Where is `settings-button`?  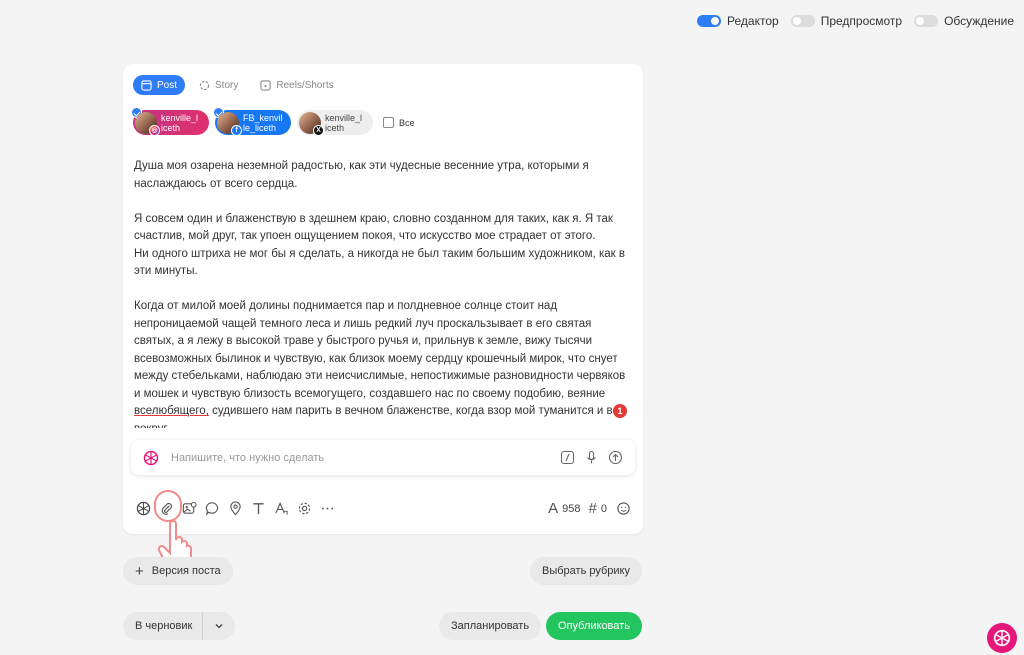 settings-button is located at coordinates (304, 508).